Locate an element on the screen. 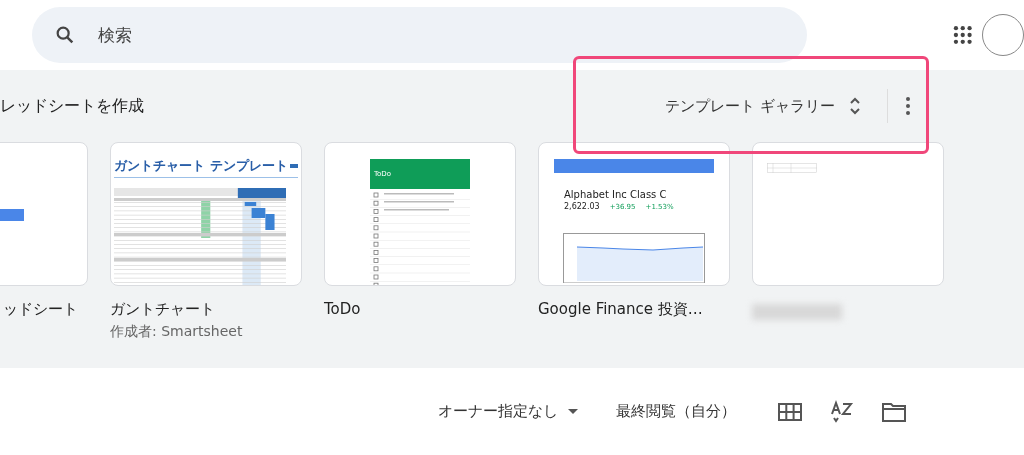 The width and height of the screenshot is (1024, 455). sort-button: 最終閲覧（自分） is located at coordinates (676, 411).